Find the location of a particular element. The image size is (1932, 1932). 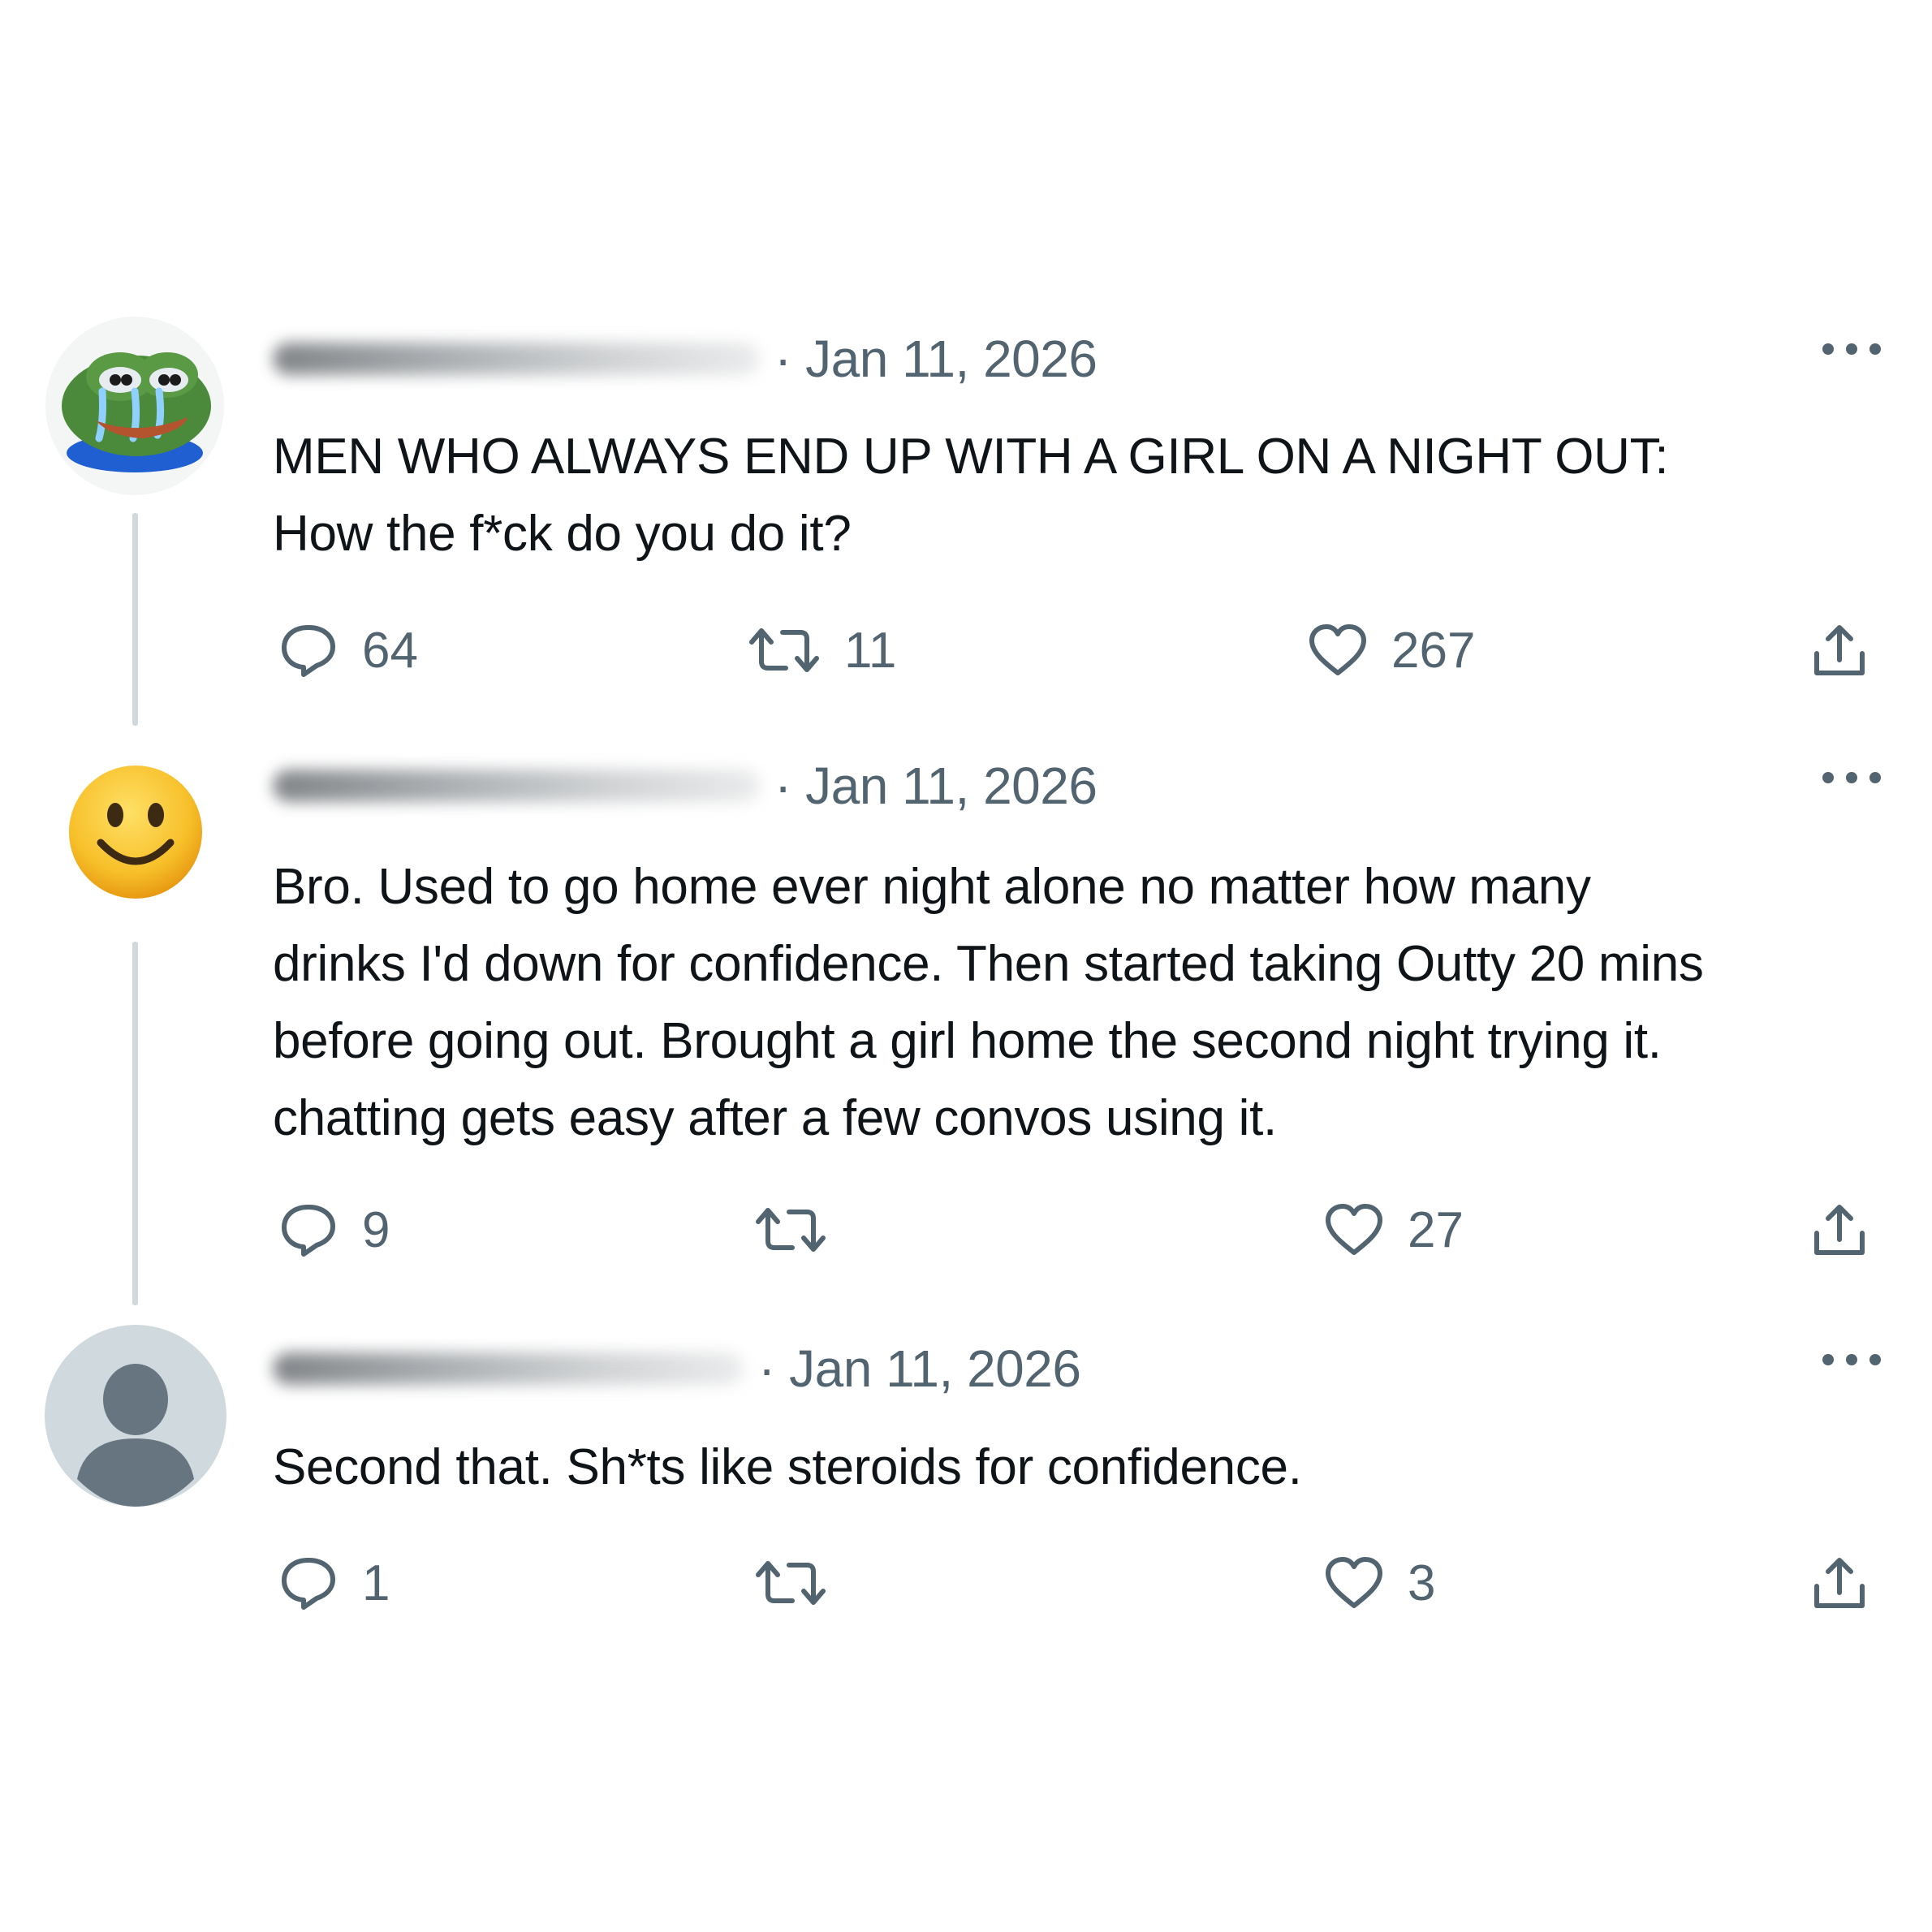

tweet-actions: 64 11 267 is located at coordinates (966, 650).